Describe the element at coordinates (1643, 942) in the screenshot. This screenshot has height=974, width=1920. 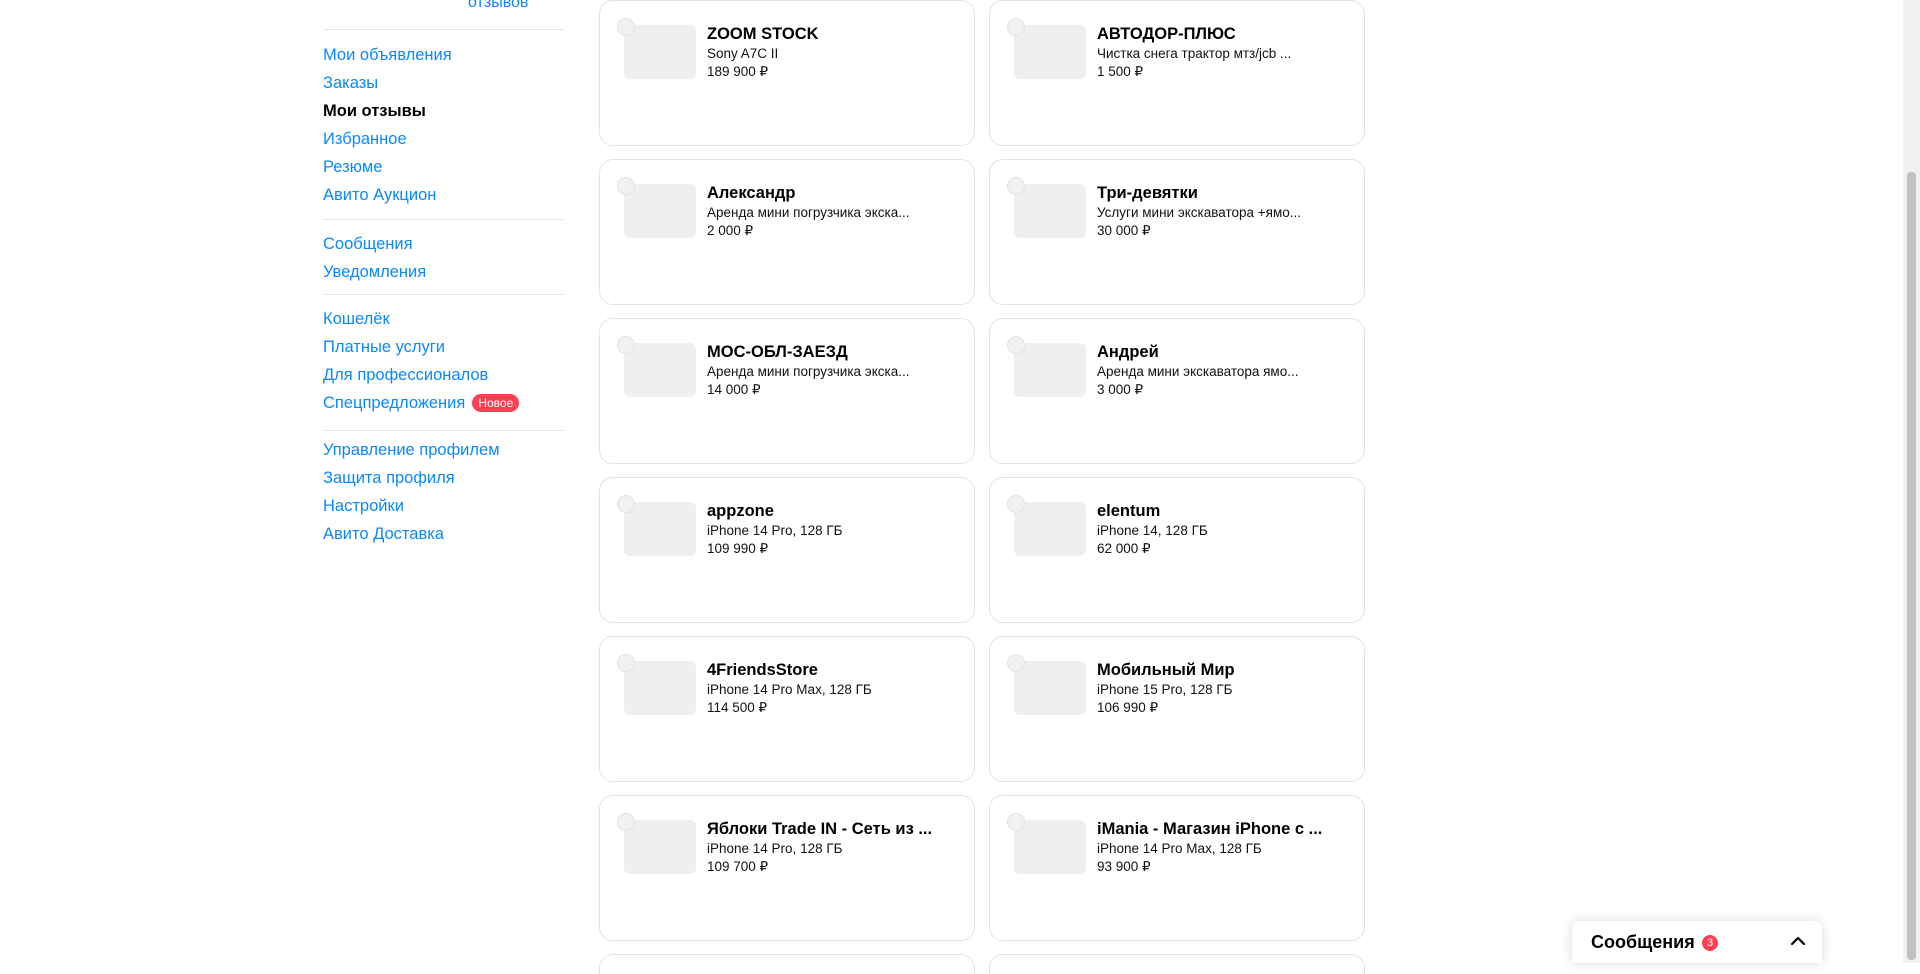
I see `messenger-title: Сообщения` at that location.